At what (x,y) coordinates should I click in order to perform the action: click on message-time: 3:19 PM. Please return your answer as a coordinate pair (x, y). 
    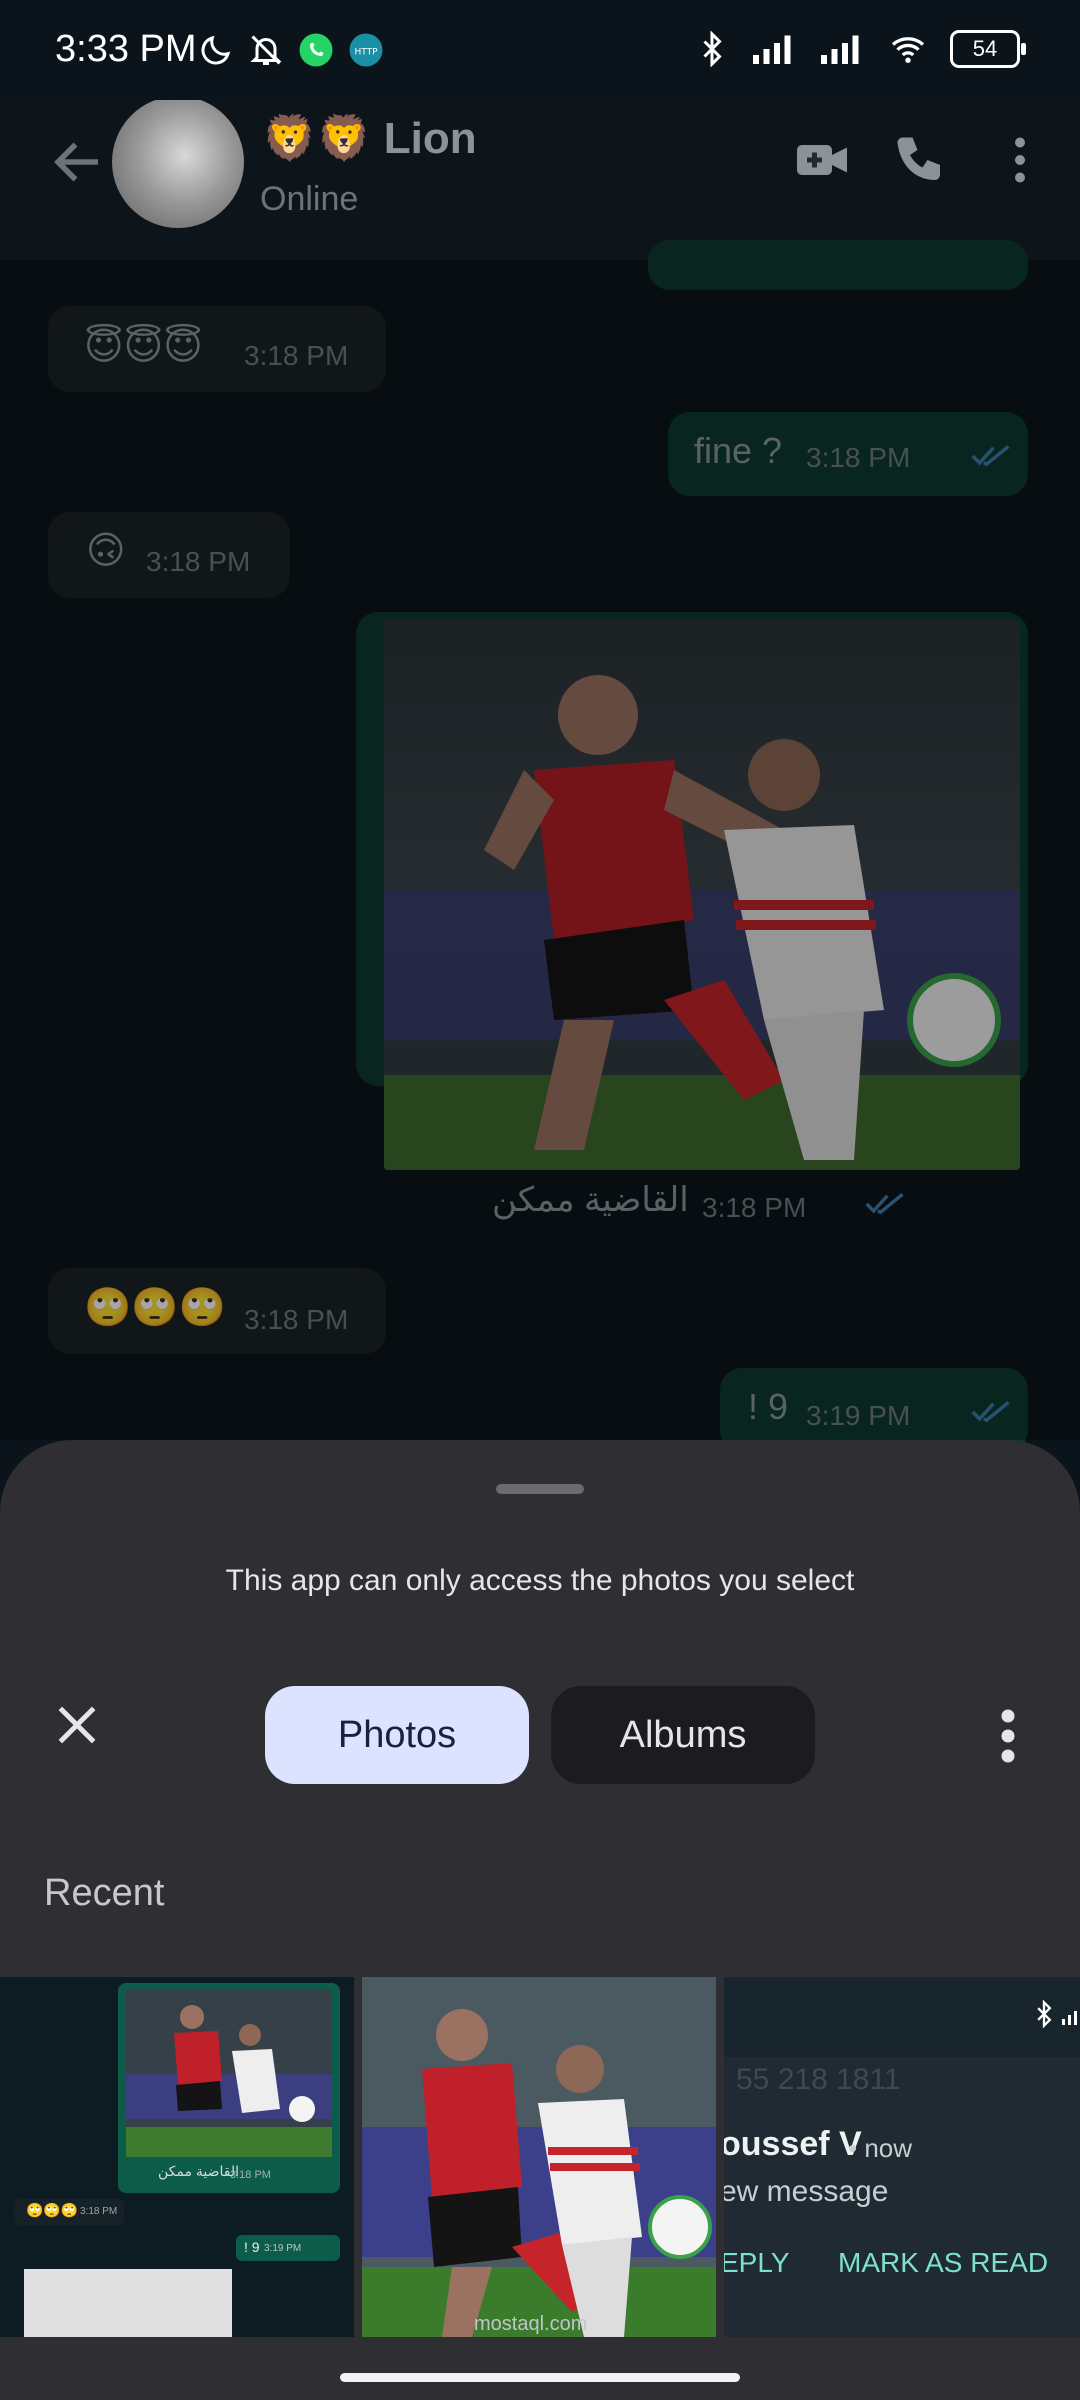
    Looking at the image, I should click on (858, 1415).